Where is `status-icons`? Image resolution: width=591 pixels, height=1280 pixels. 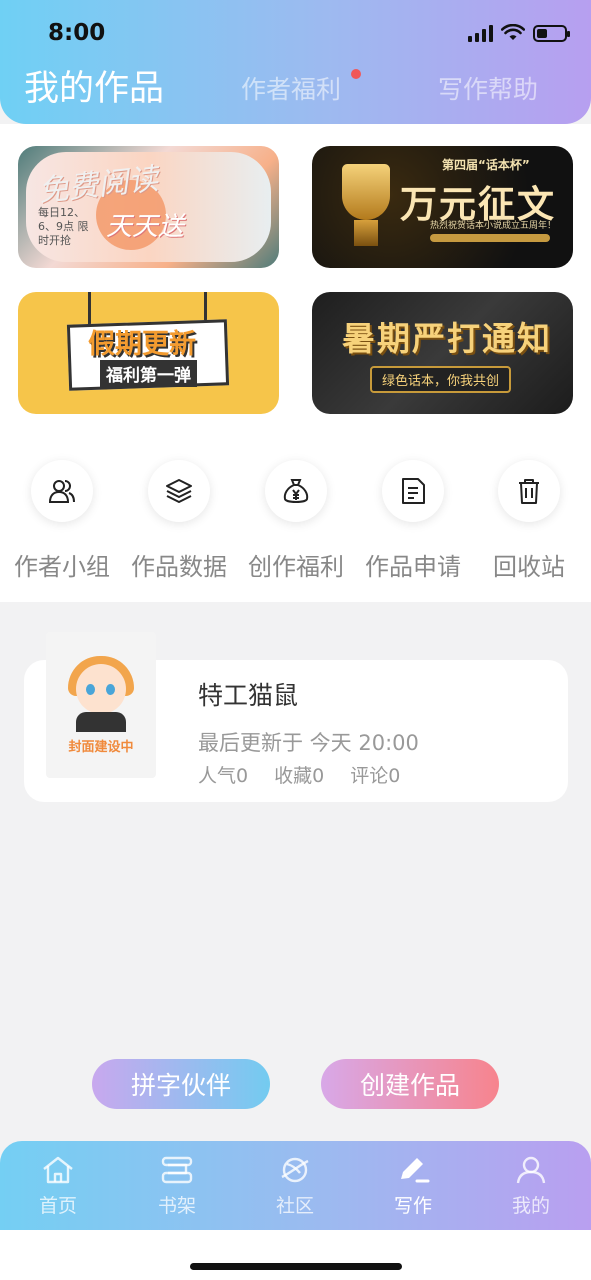 status-icons is located at coordinates (519, 33).